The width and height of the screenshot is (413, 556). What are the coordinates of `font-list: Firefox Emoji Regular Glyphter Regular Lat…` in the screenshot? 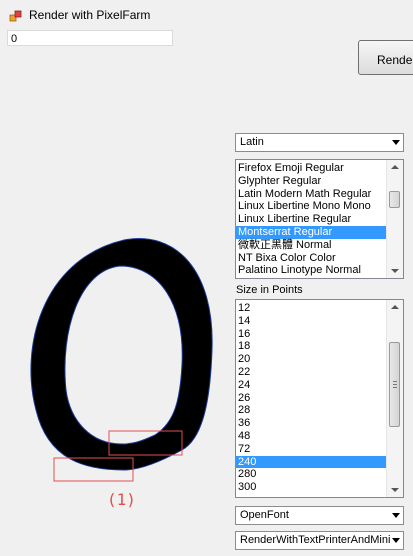 It's located at (319, 219).